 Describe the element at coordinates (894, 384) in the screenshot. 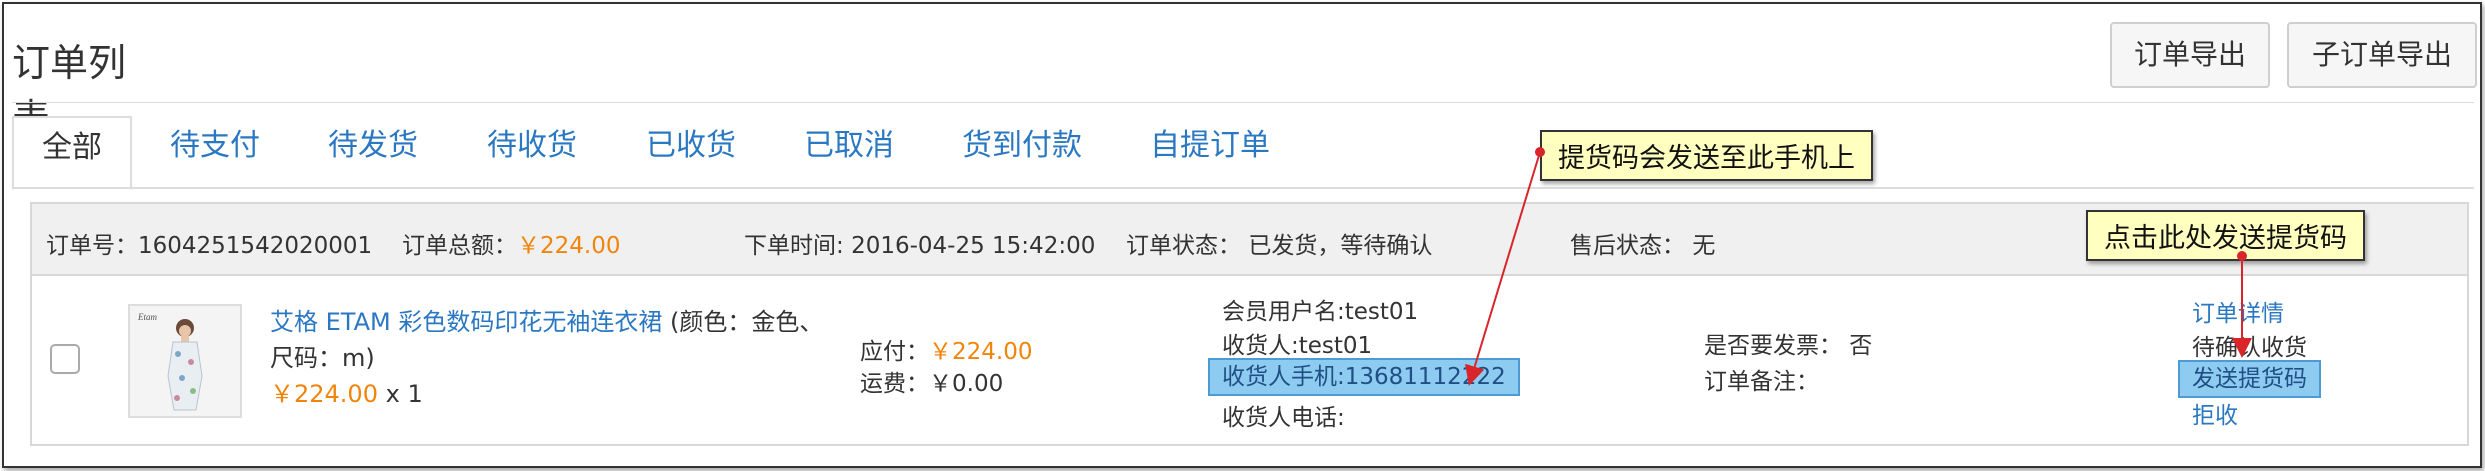

I see `shipping-label: 运费：` at that location.